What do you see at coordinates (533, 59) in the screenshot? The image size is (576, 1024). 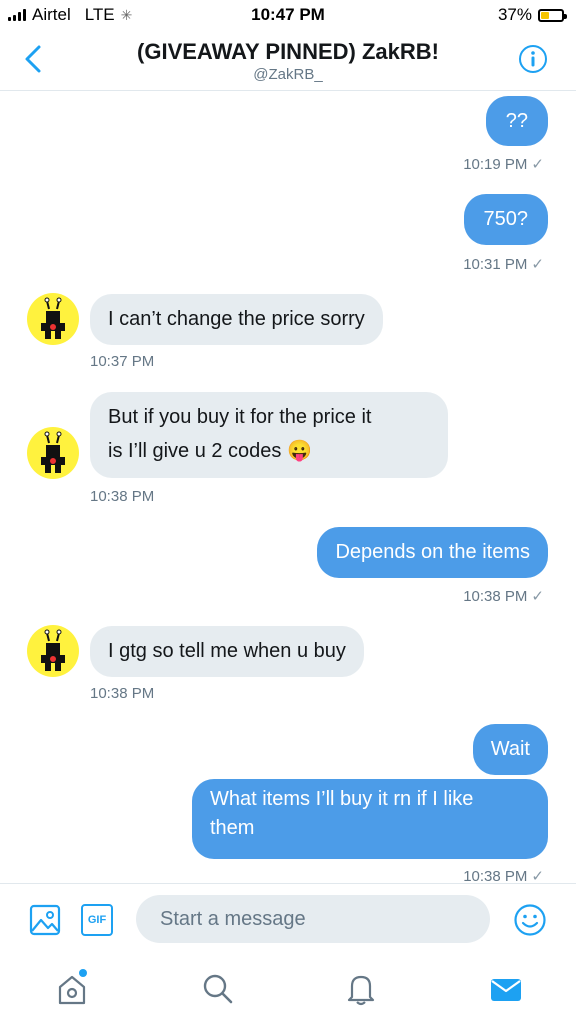 I see `info-icon` at bounding box center [533, 59].